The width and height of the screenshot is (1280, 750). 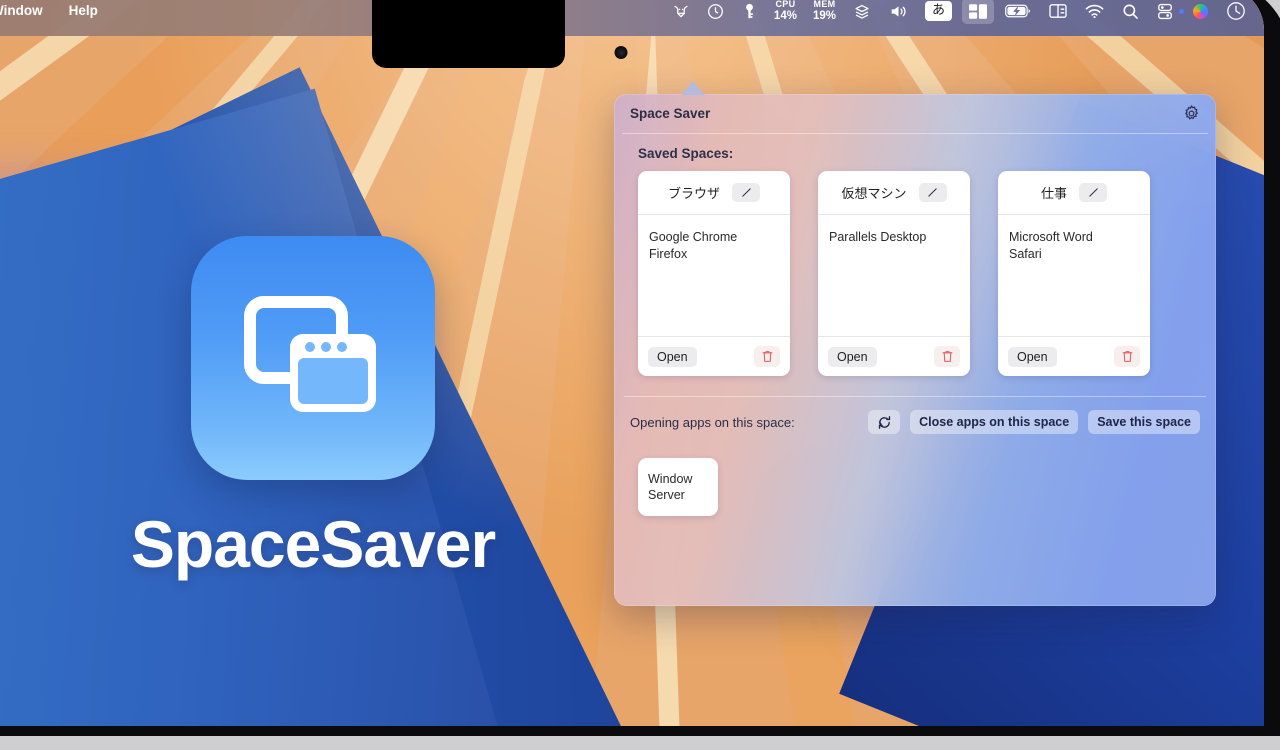 I want to click on space-card: 仮想マシン Parallels Desktop Open, so click(x=894, y=273).